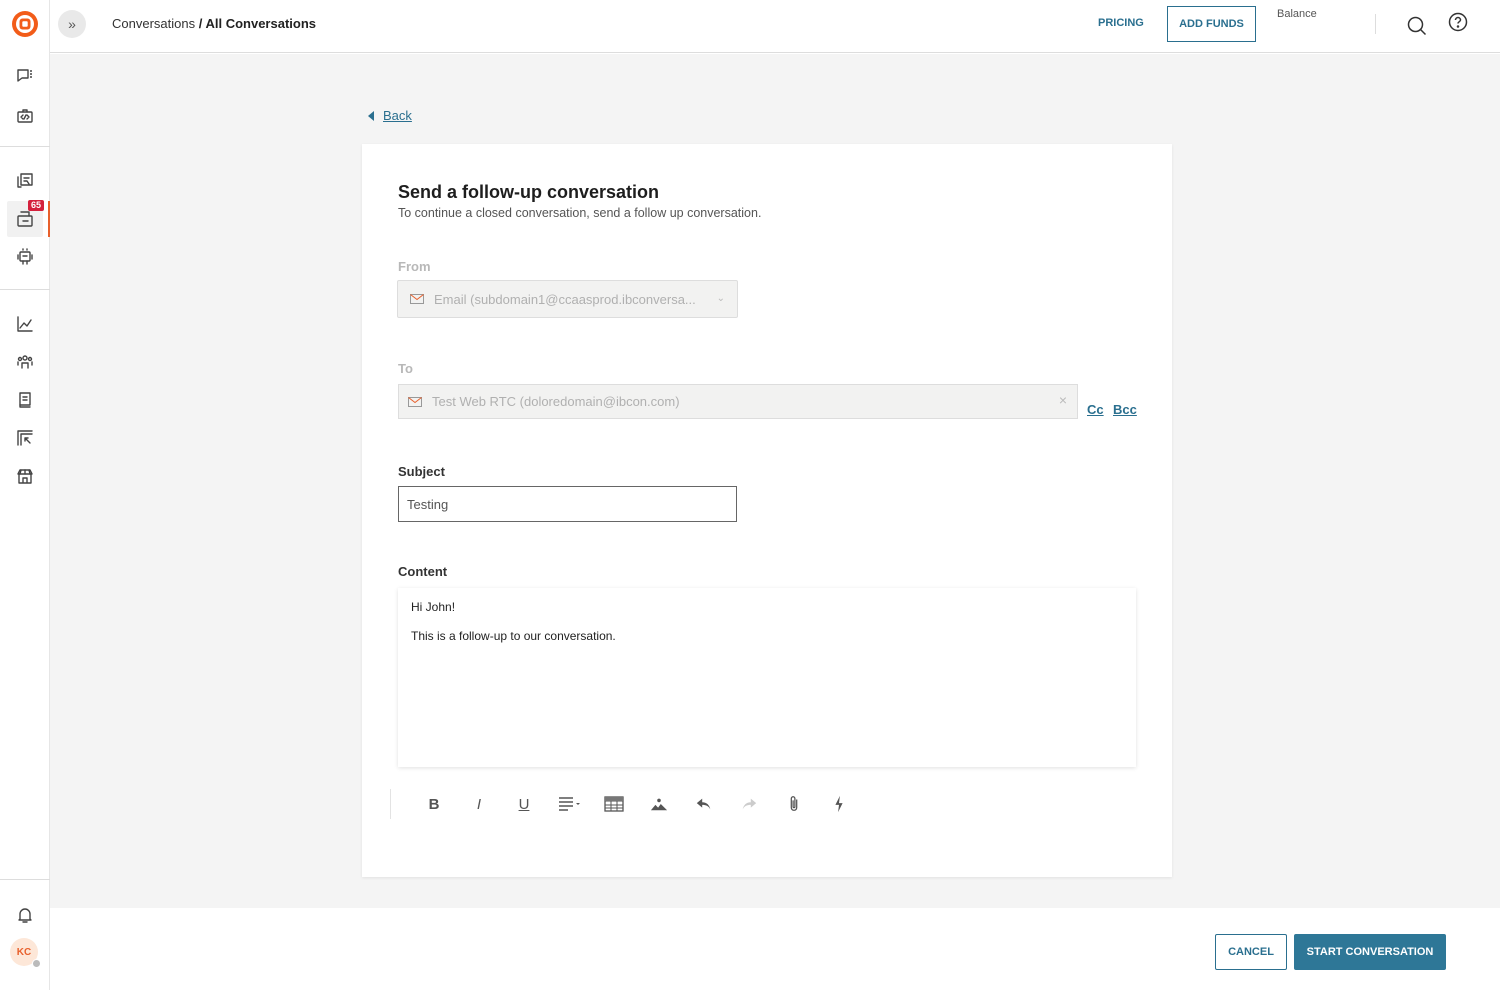 Image resolution: width=1500 pixels, height=990 pixels. I want to click on robot-icon, so click(25, 256).